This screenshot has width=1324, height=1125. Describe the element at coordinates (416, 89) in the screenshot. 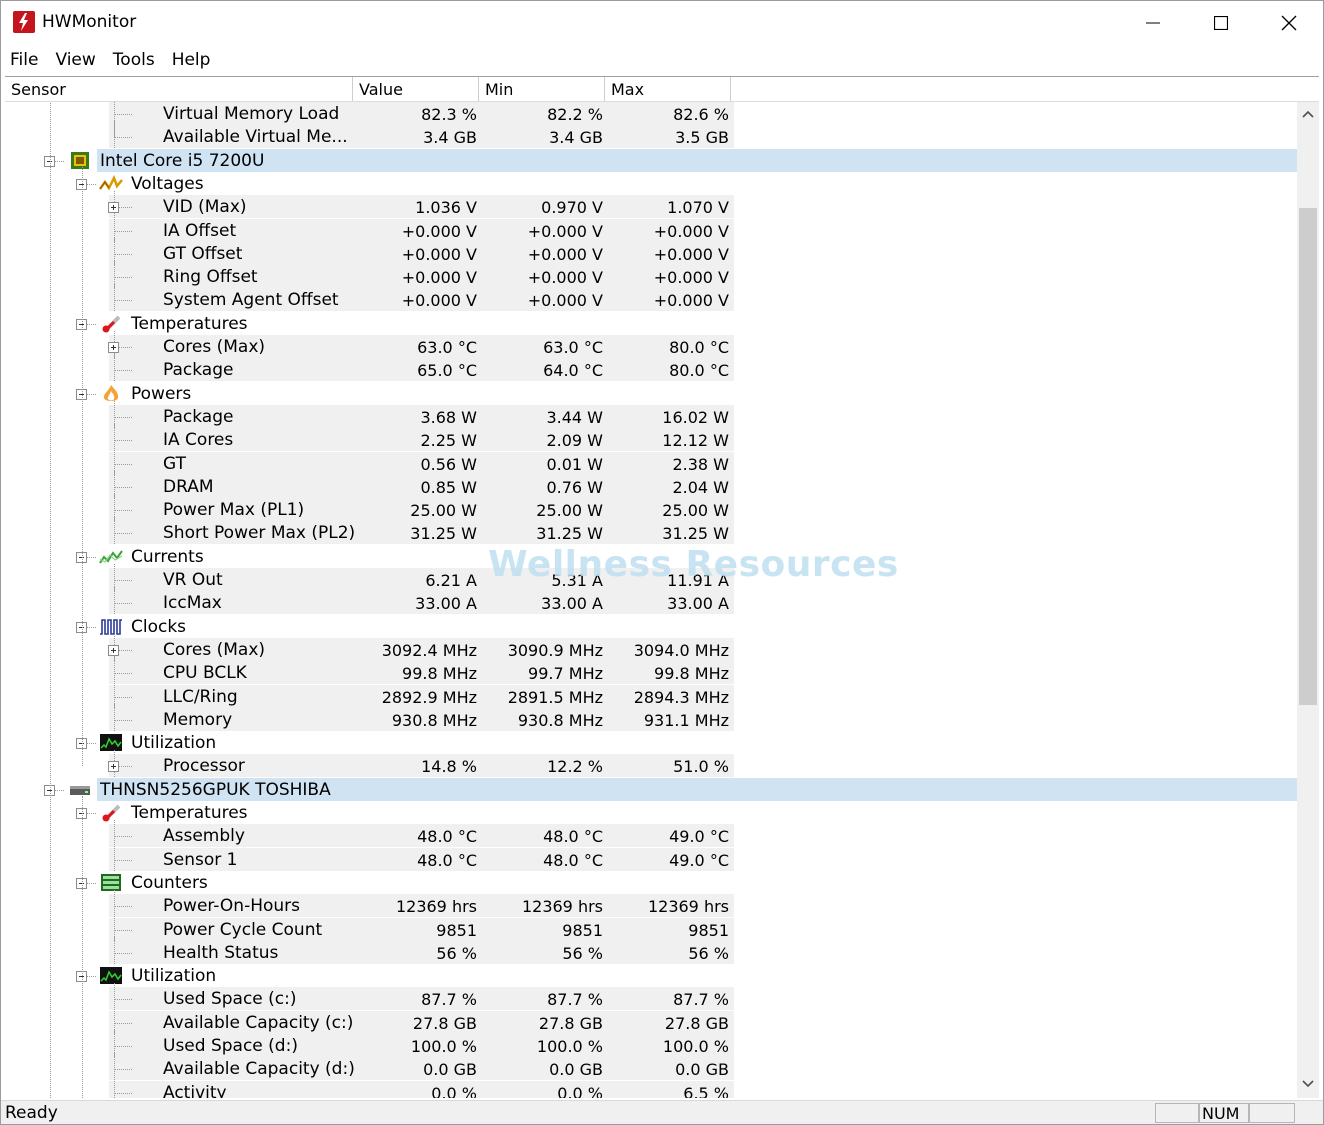

I see `column-value: Value` at that location.